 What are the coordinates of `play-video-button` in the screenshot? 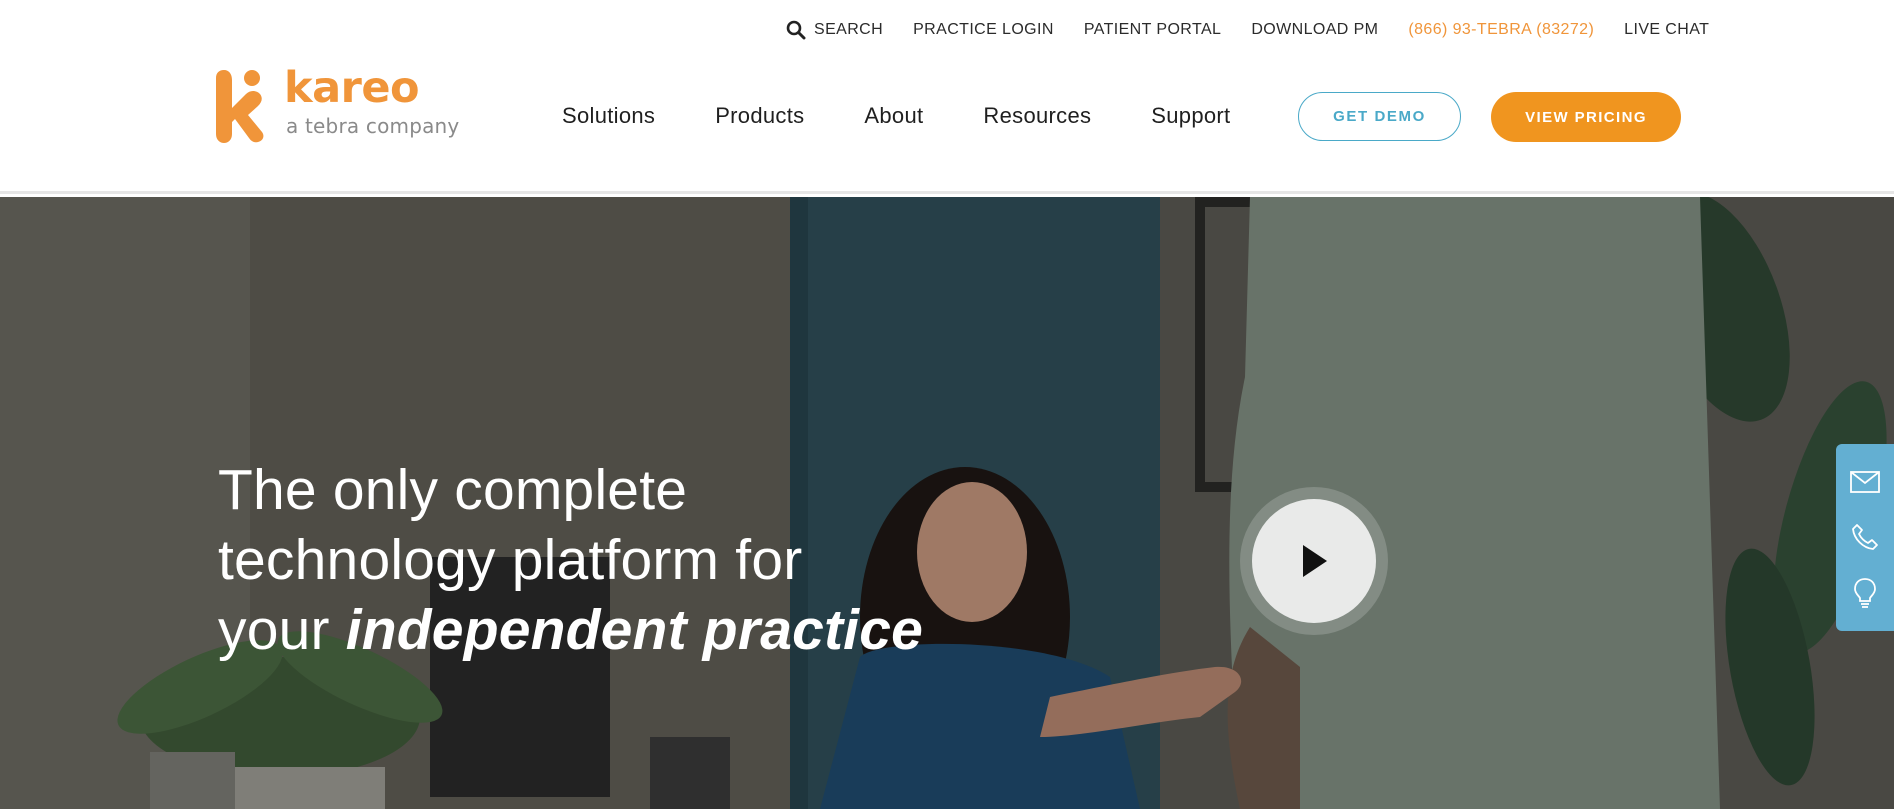 It's located at (1314, 561).